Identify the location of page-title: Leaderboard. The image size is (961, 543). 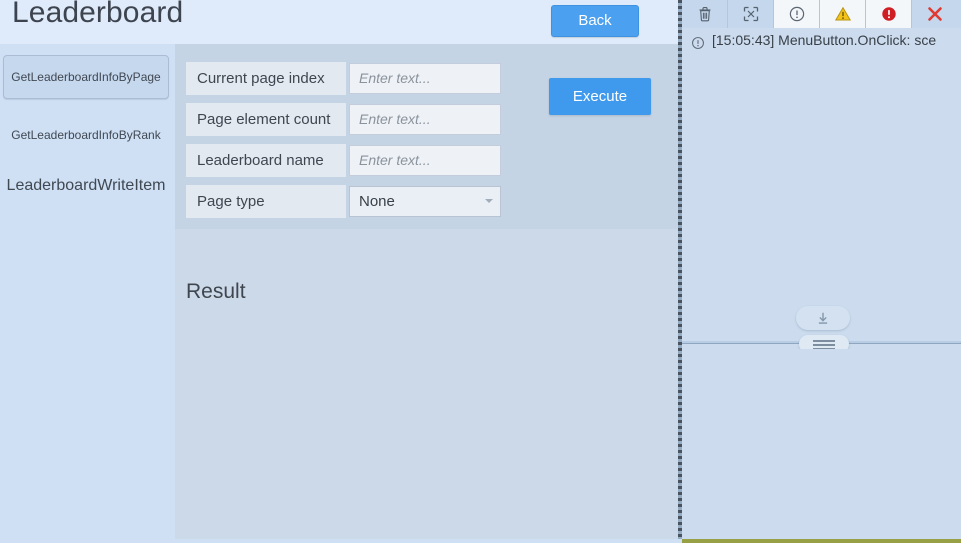
(98, 14).